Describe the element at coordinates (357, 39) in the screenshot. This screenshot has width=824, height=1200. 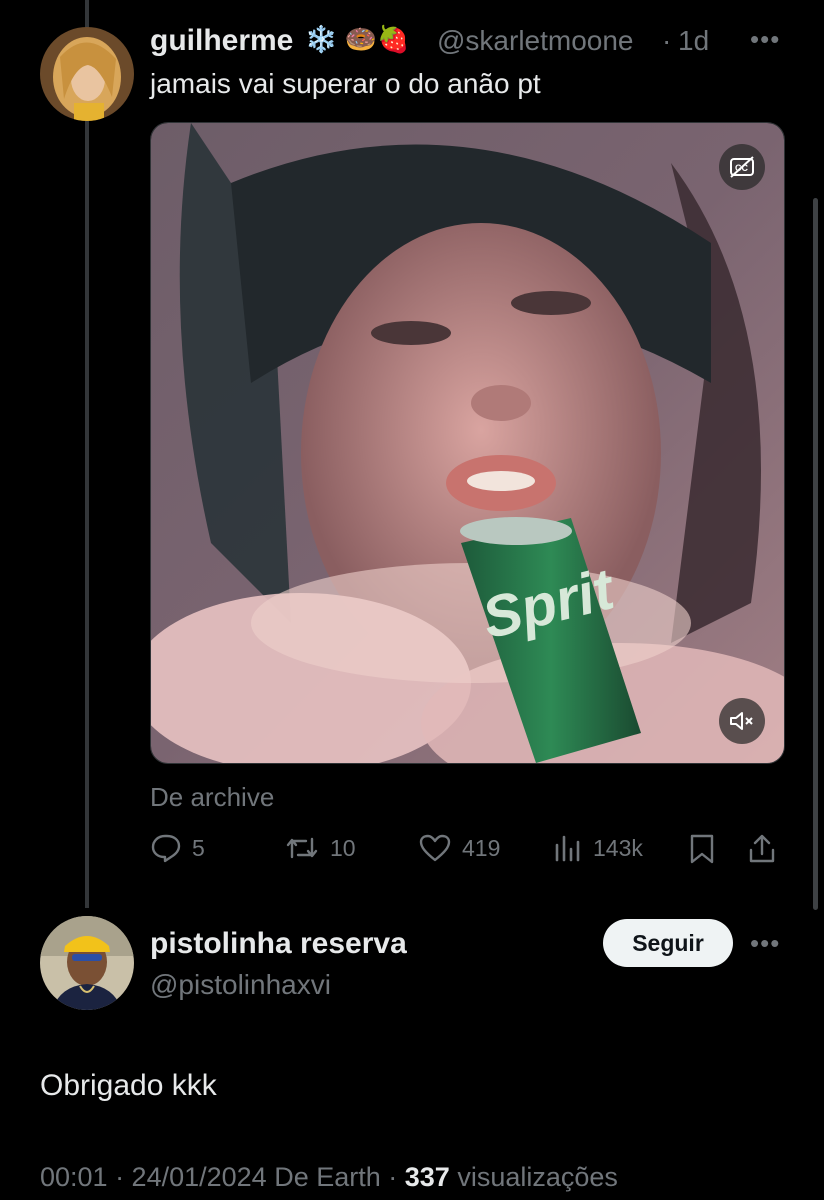
I see `author-emojis: ❄️ 🍩🍓` at that location.